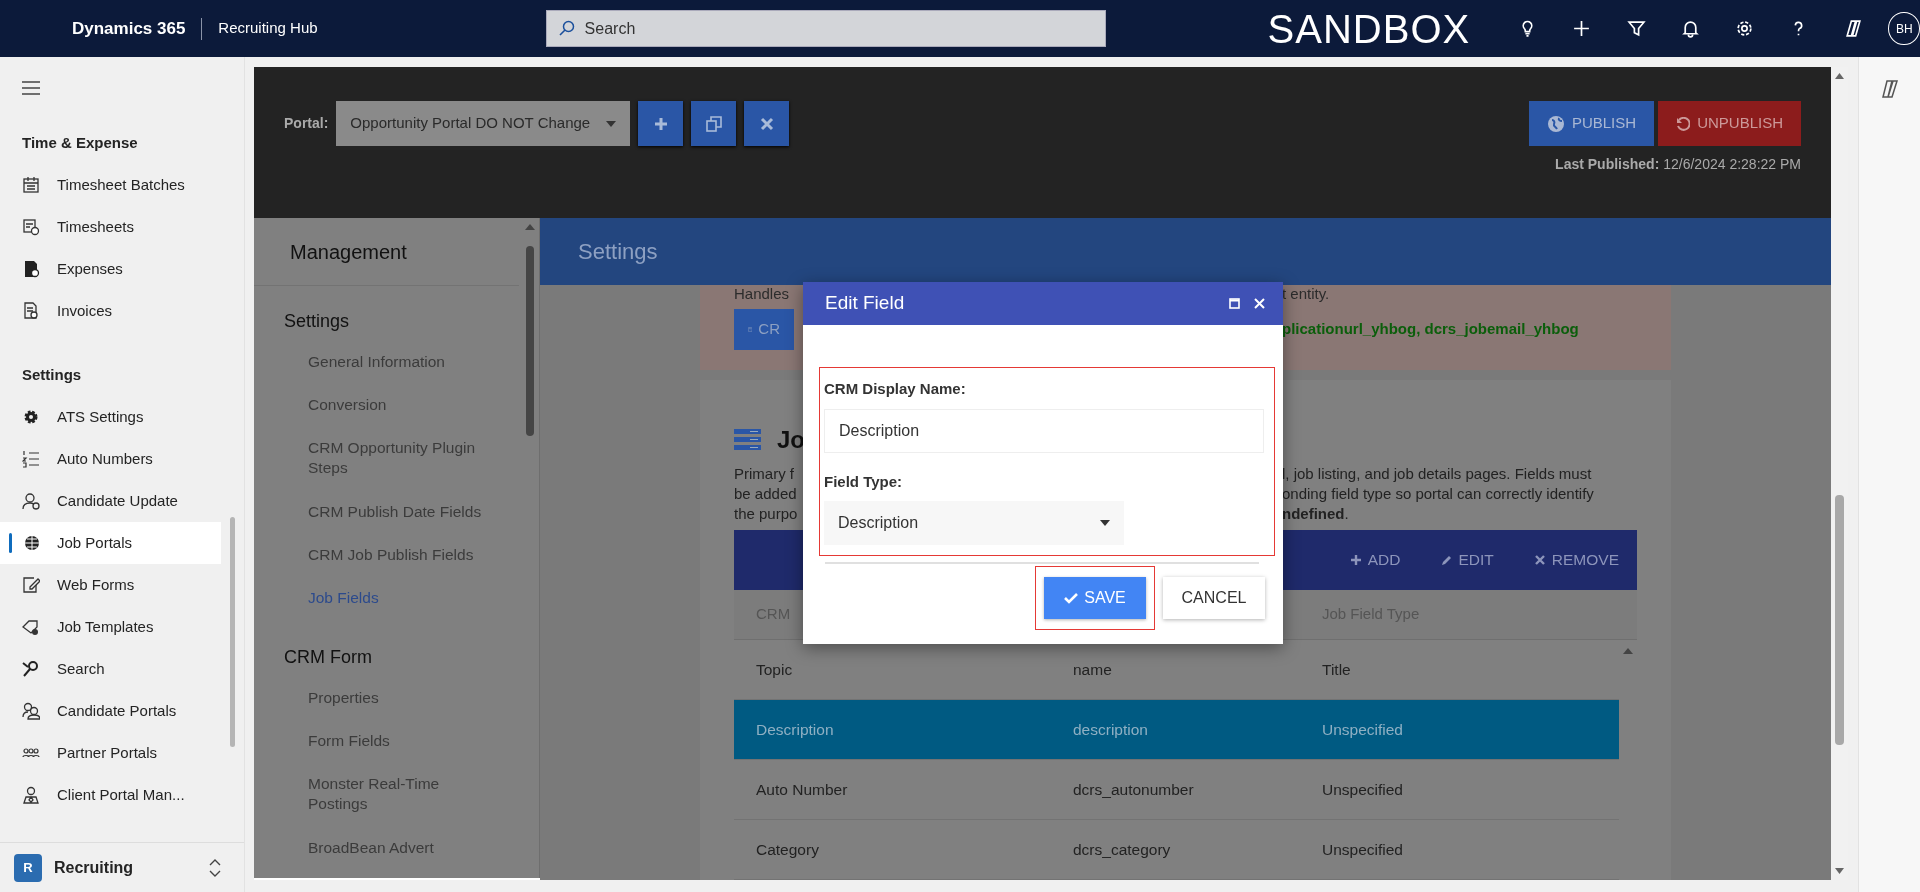 This screenshot has width=1920, height=892. What do you see at coordinates (766, 514) in the screenshot?
I see `description-text: the purpo` at bounding box center [766, 514].